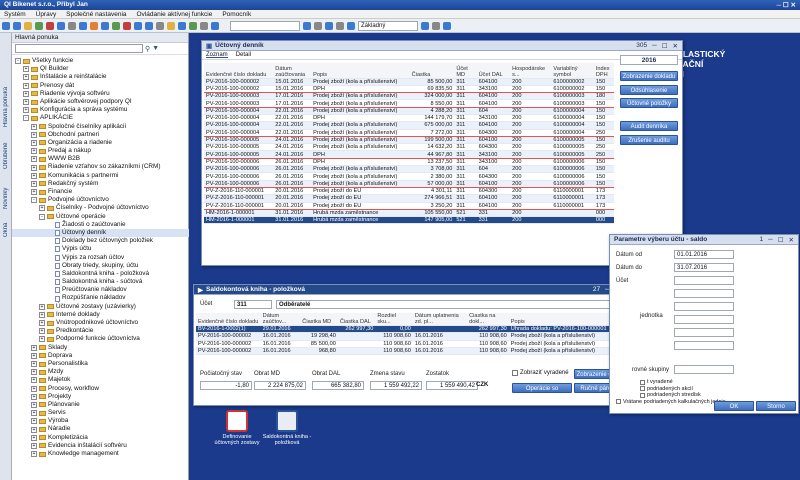 This screenshot has width=800, height=480. I want to click on export-icon, so click(94, 25).